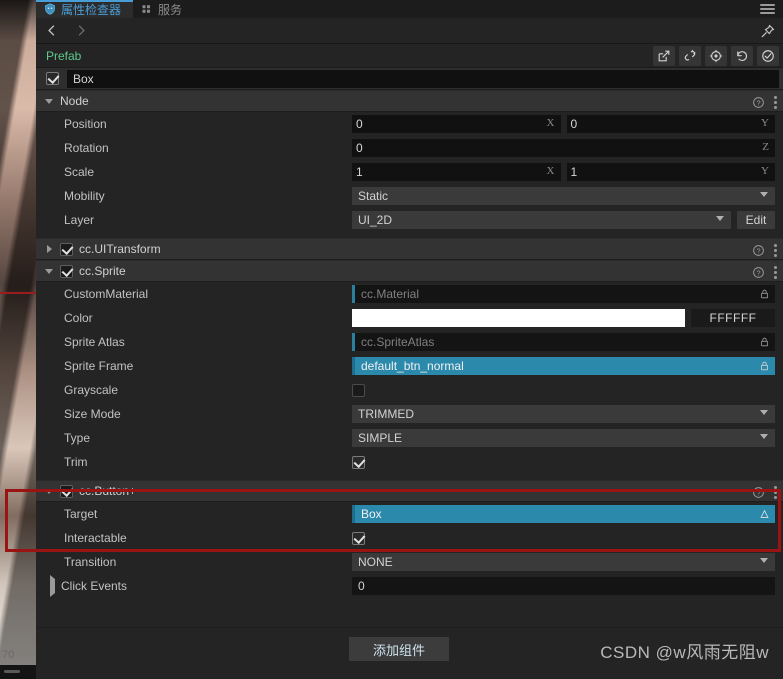 The image size is (783, 679). Describe the element at coordinates (563, 342) in the screenshot. I see `sprite-atlas-asset-field: cc.SpriteAtlas` at that location.